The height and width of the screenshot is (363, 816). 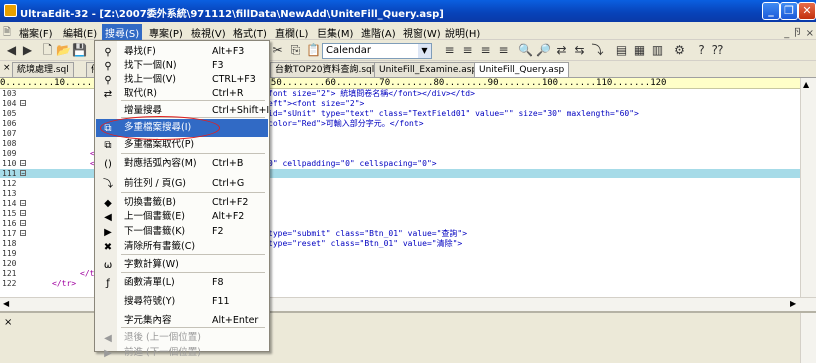 I want to click on find-icon: 🔍, so click(x=525, y=50).